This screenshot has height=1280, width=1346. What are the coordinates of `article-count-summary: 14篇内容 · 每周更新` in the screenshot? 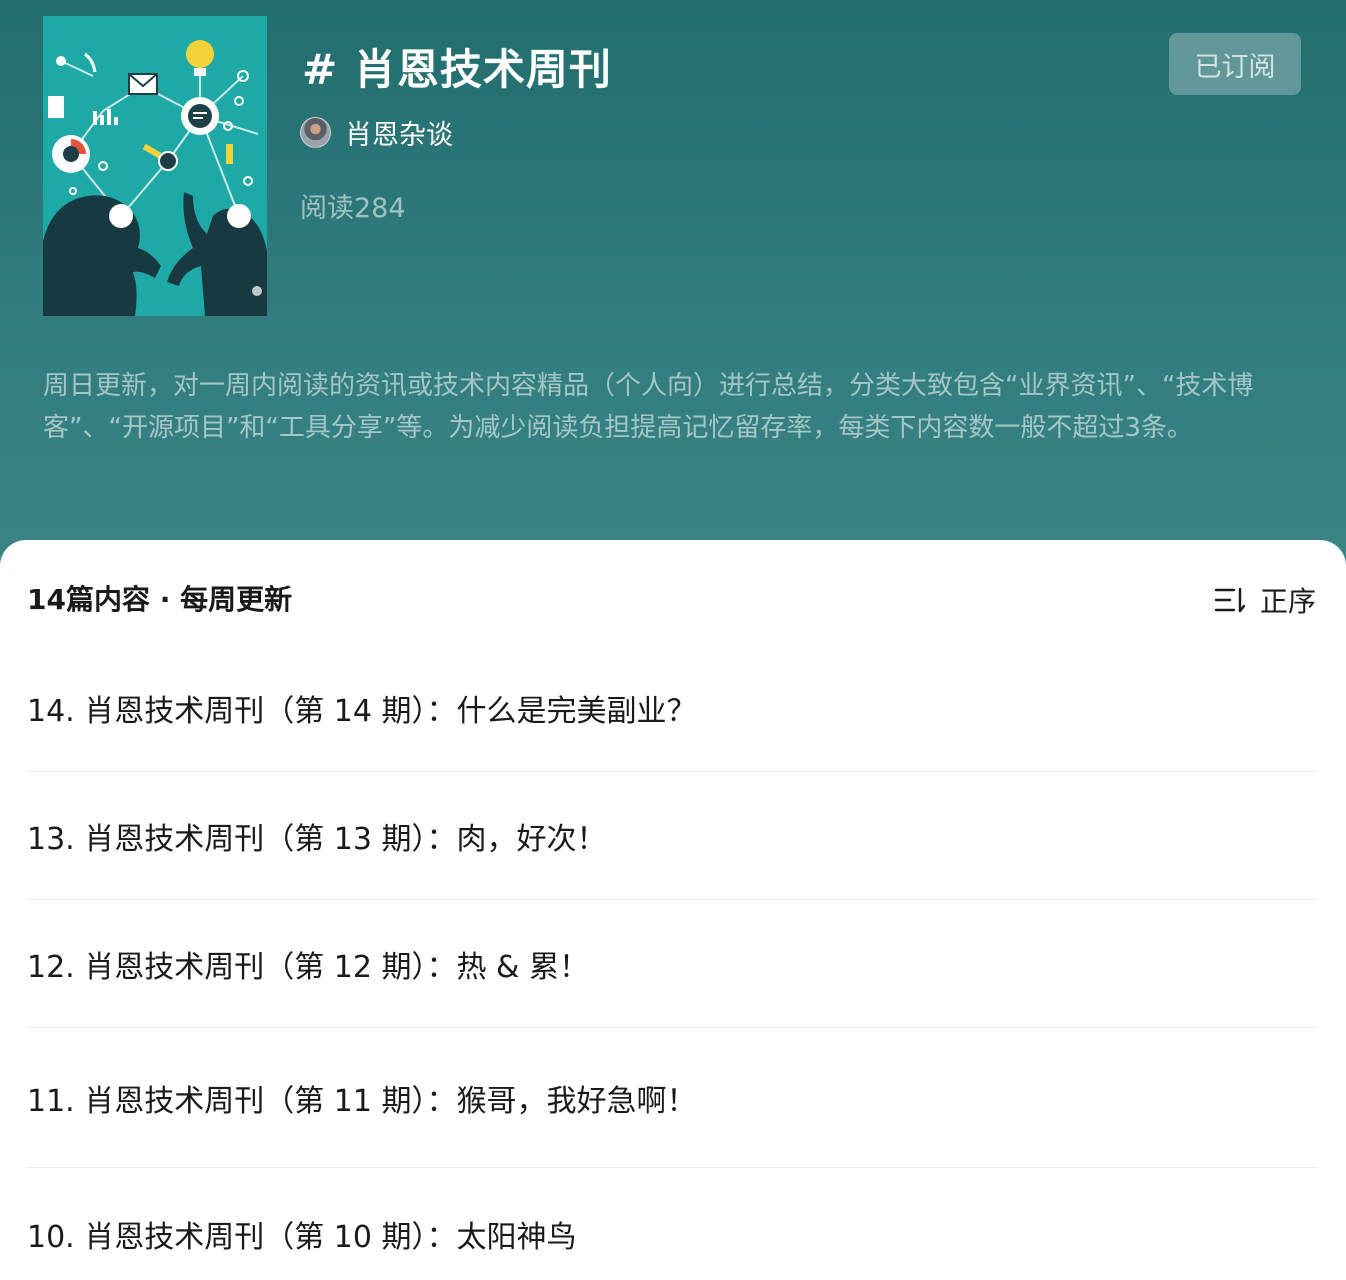 It's located at (160, 599).